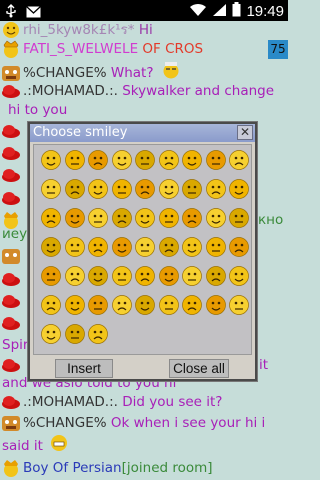  Describe the element at coordinates (199, 368) in the screenshot. I see `close-all-button: Close all` at that location.